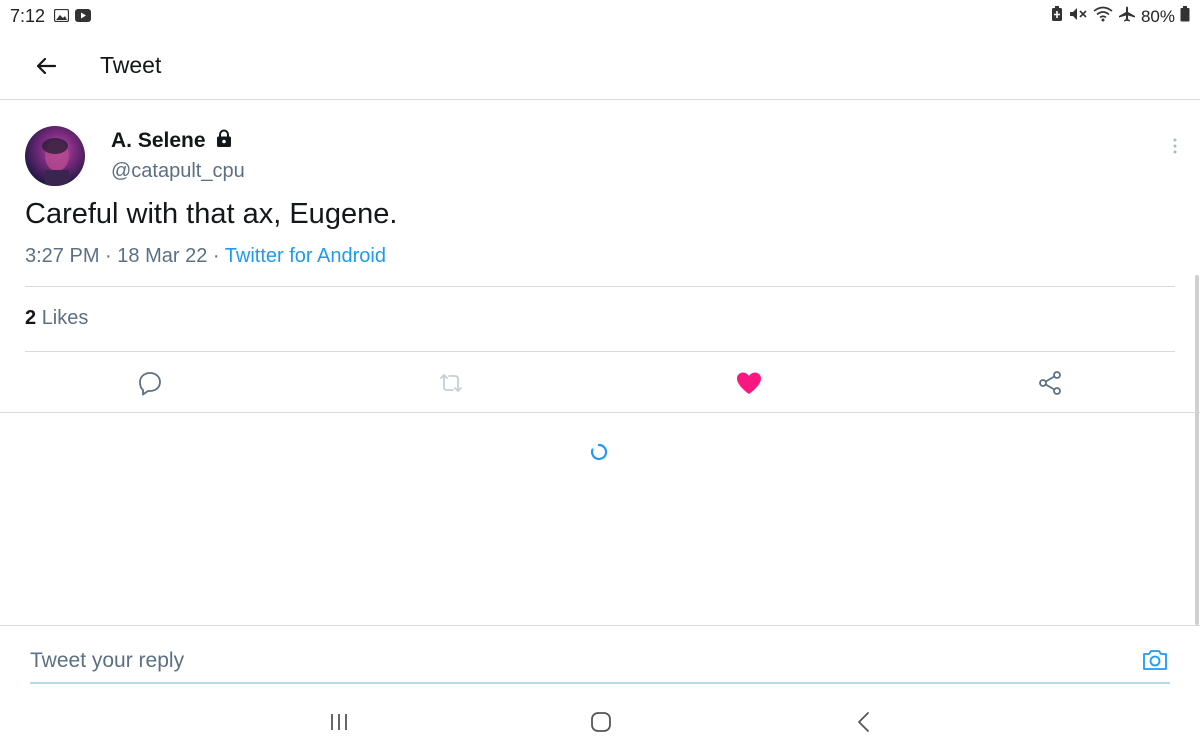 This screenshot has width=1200, height=750. Describe the element at coordinates (83, 18) in the screenshot. I see `youtube-icon` at that location.